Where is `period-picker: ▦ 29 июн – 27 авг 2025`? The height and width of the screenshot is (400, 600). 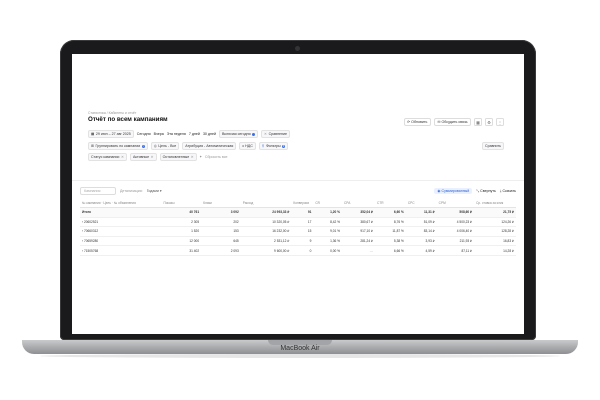
period-picker: ▦ 29 июн – 27 авг 2025 is located at coordinates (111, 134).